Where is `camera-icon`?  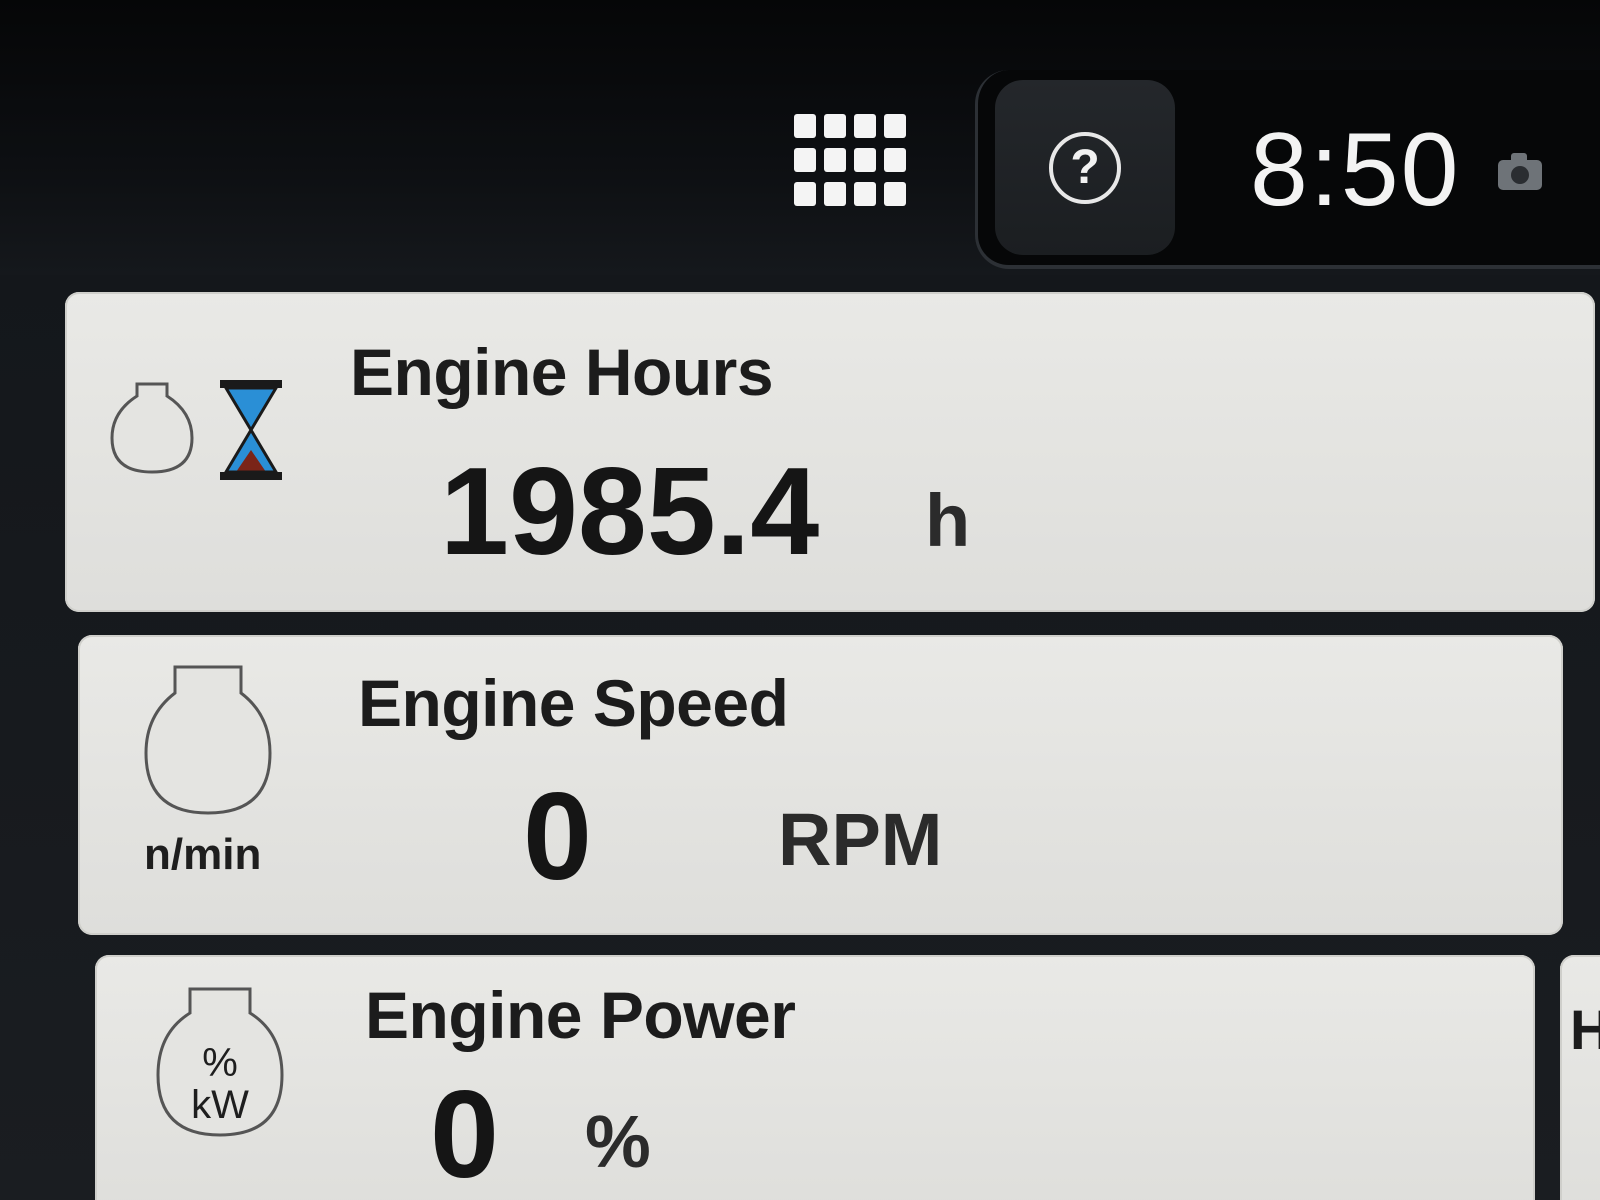 camera-icon is located at coordinates (1520, 171).